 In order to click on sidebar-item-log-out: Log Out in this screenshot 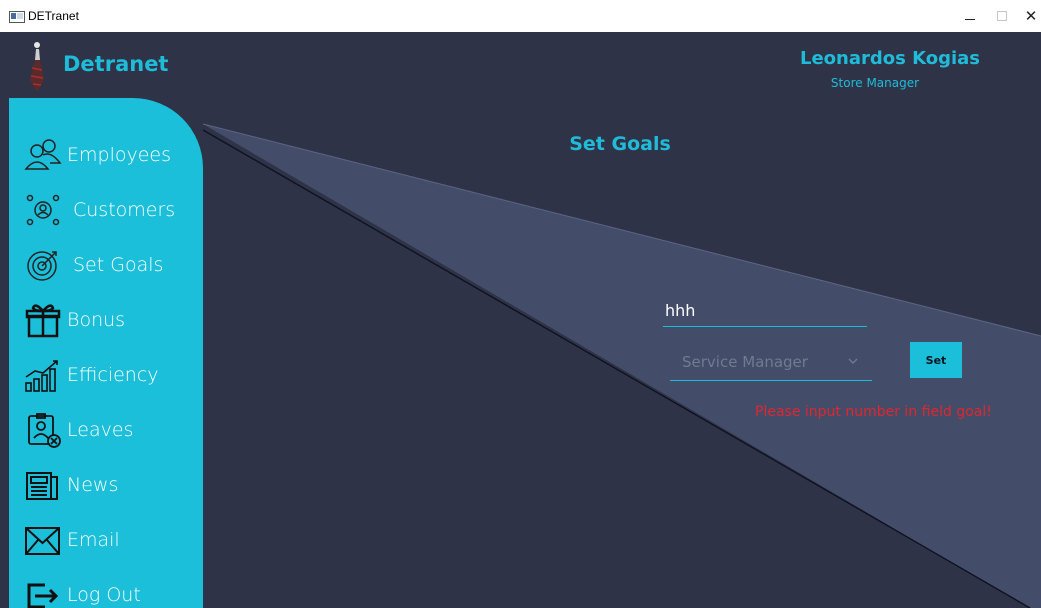, I will do `click(106, 590)`.